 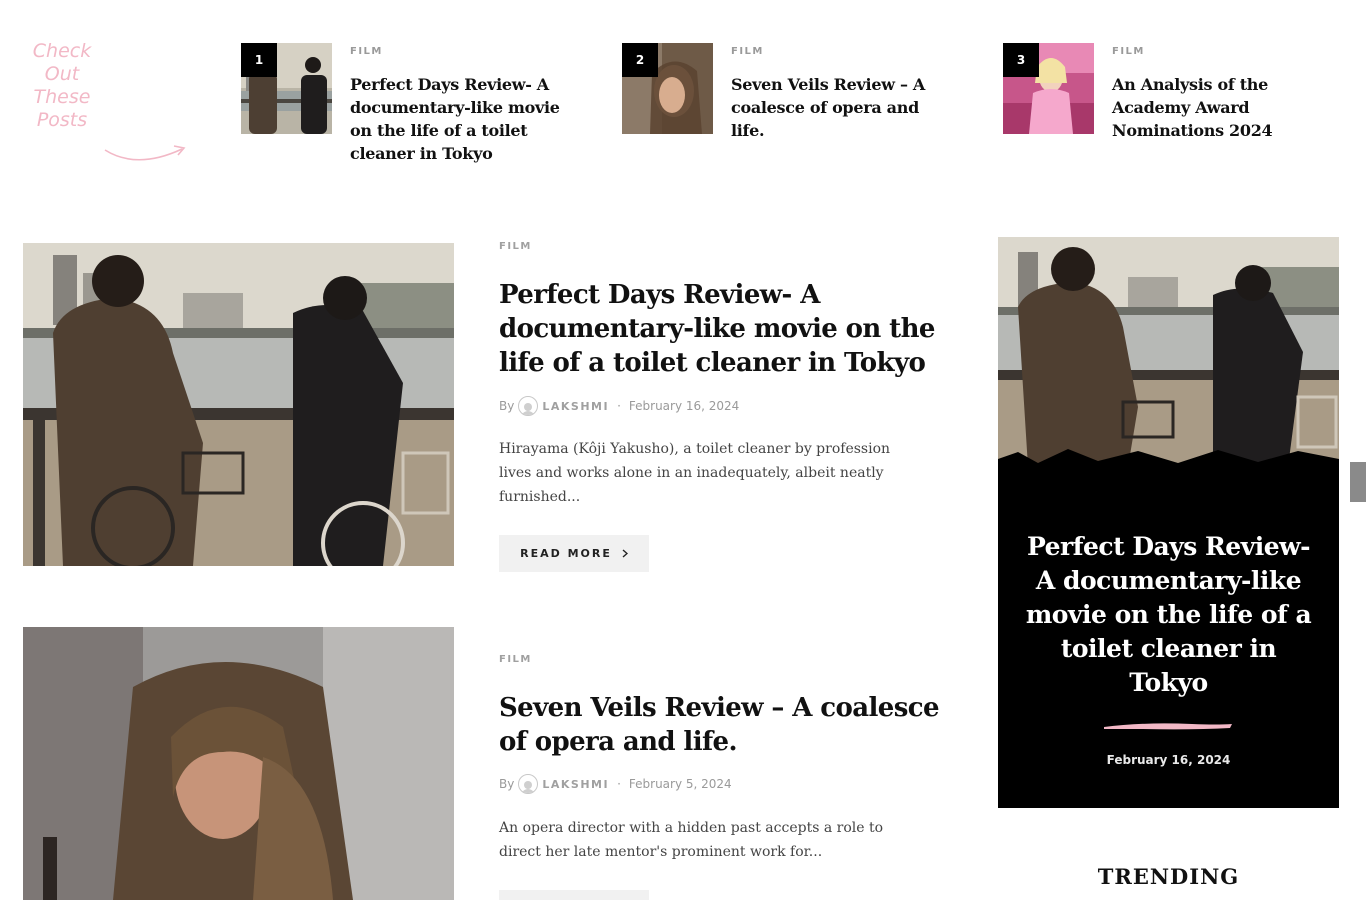 What do you see at coordinates (1168, 352) in the screenshot?
I see `featured-post-image` at bounding box center [1168, 352].